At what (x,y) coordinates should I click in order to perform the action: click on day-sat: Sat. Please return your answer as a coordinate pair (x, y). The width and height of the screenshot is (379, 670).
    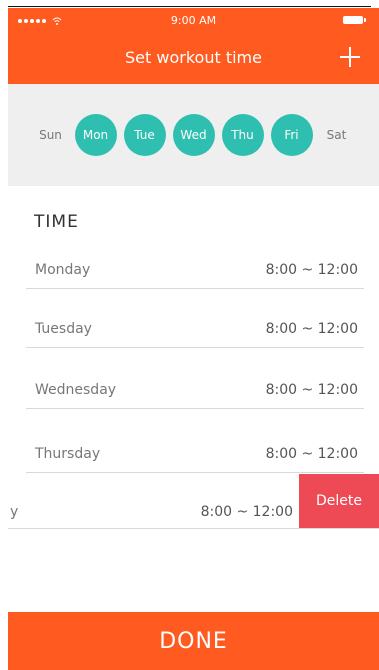
    Looking at the image, I should click on (337, 135).